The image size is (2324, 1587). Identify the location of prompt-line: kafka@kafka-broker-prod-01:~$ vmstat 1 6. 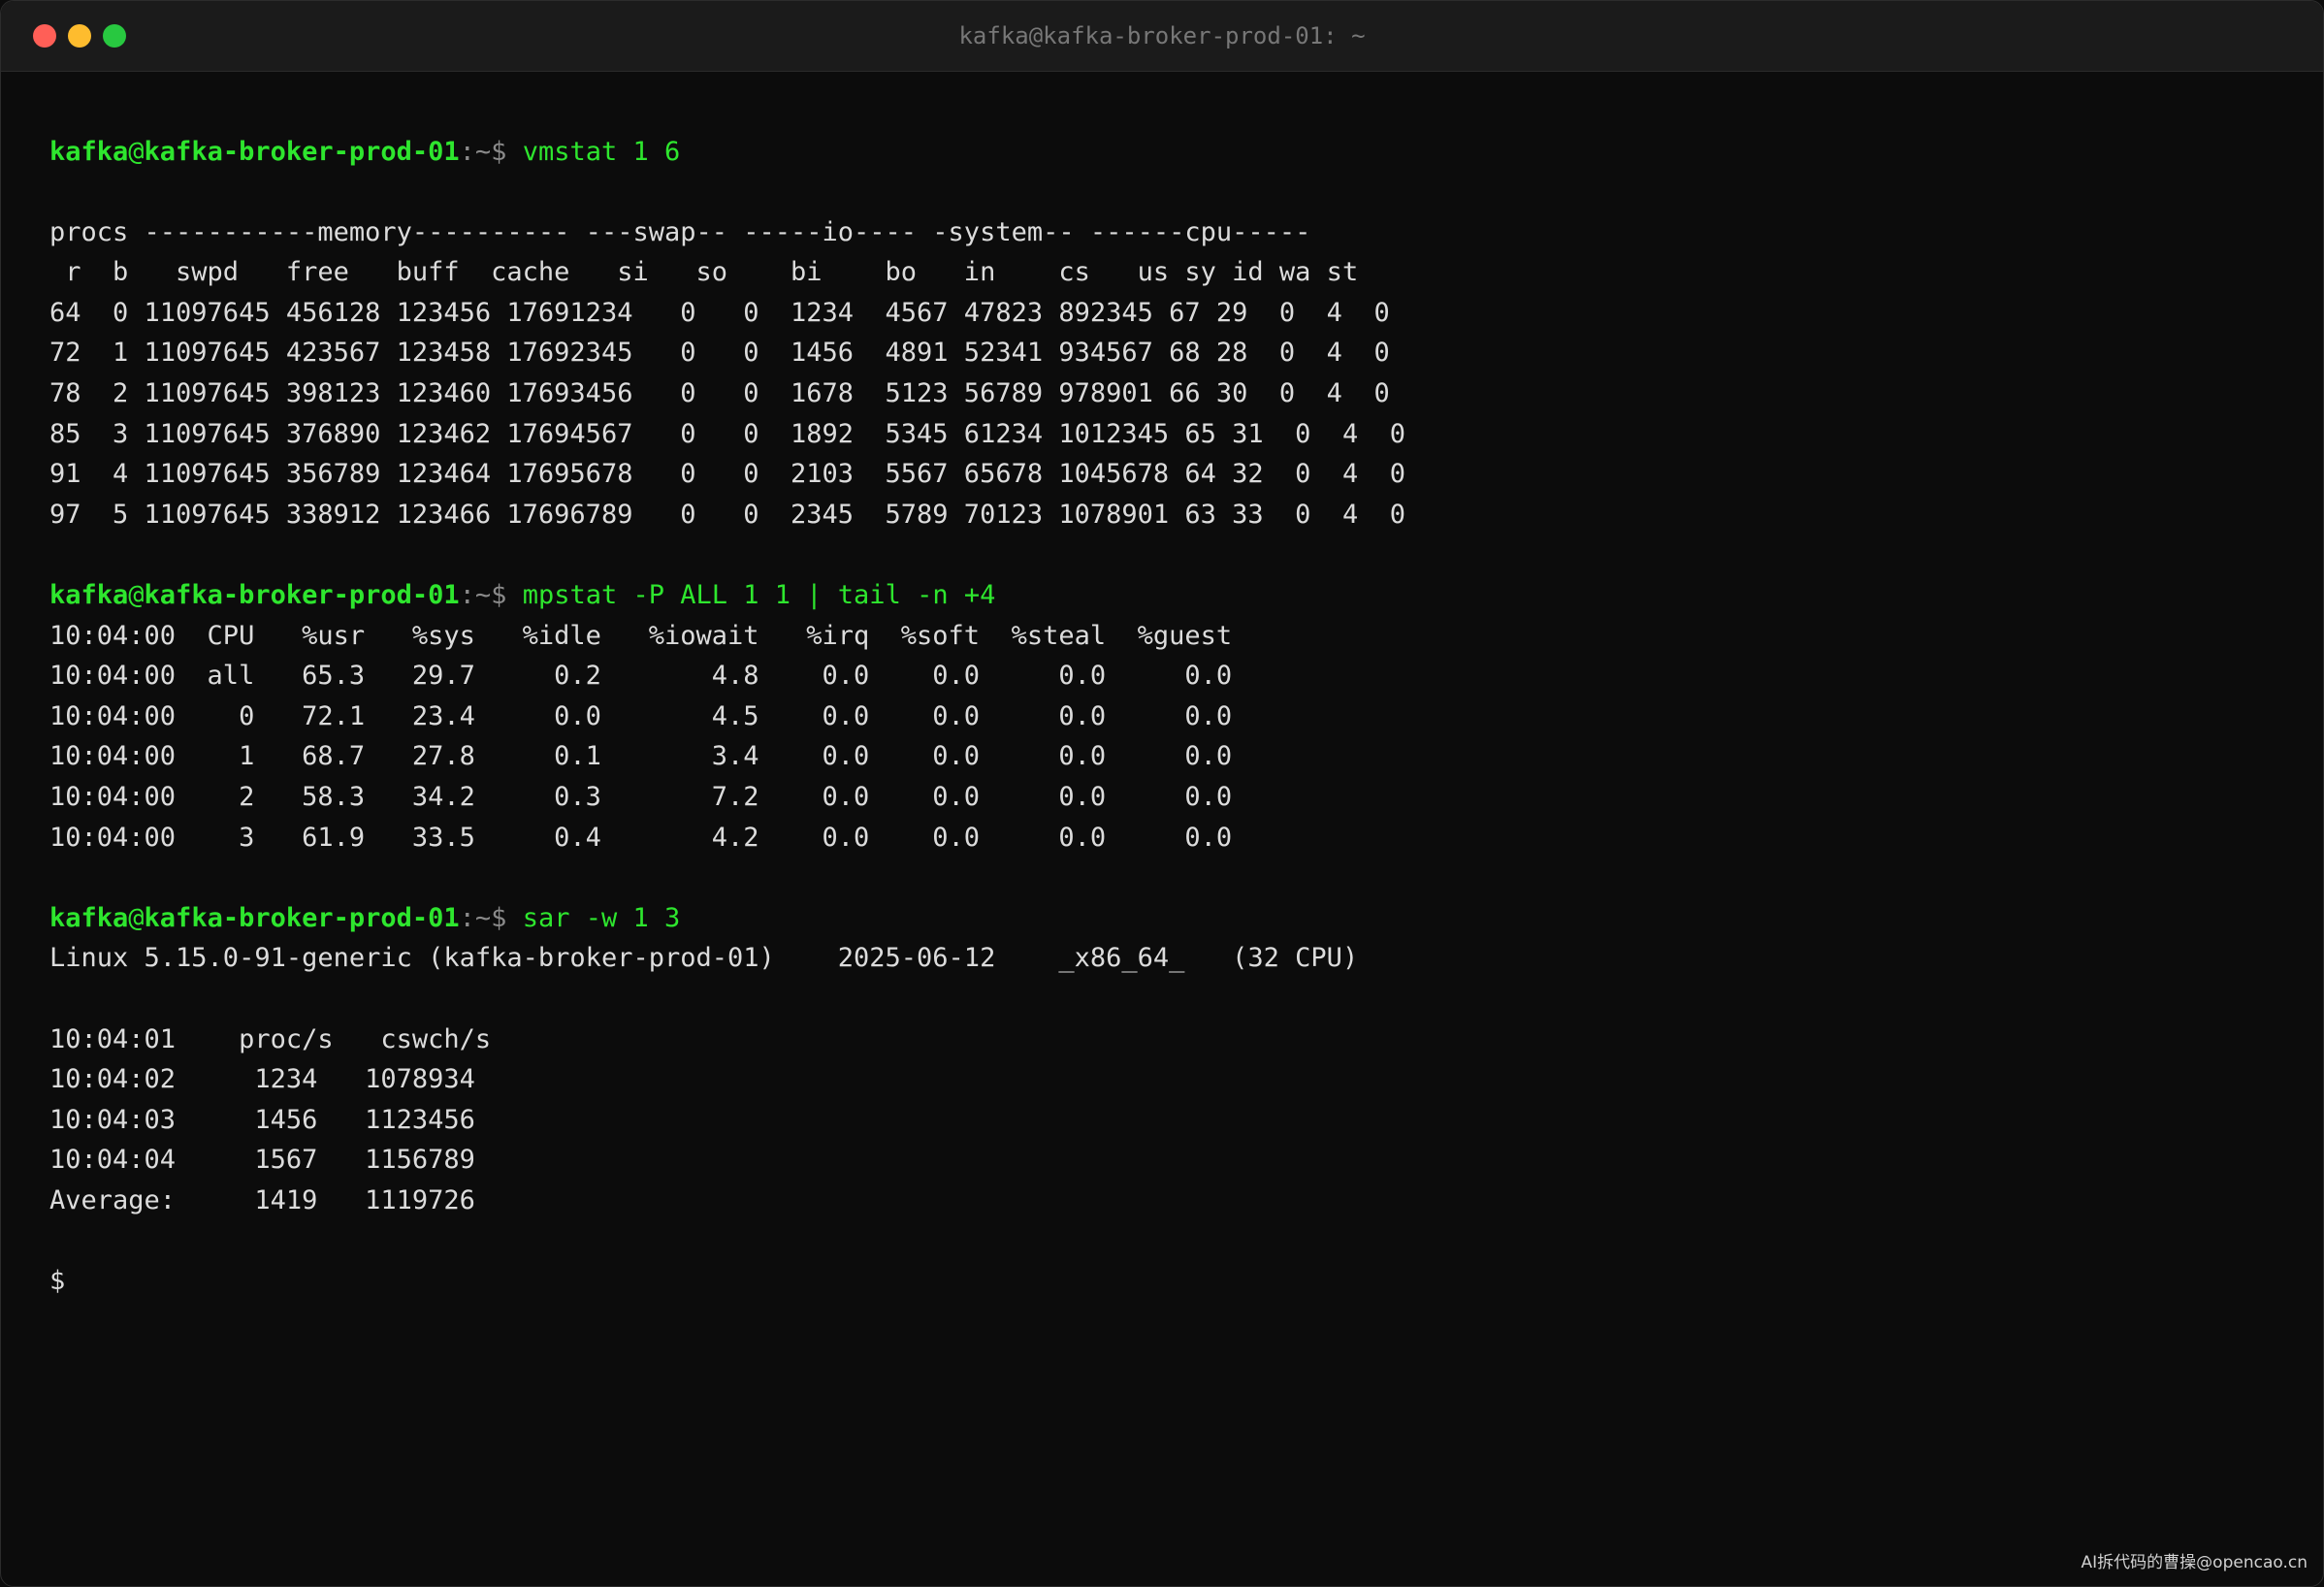
(727, 152).